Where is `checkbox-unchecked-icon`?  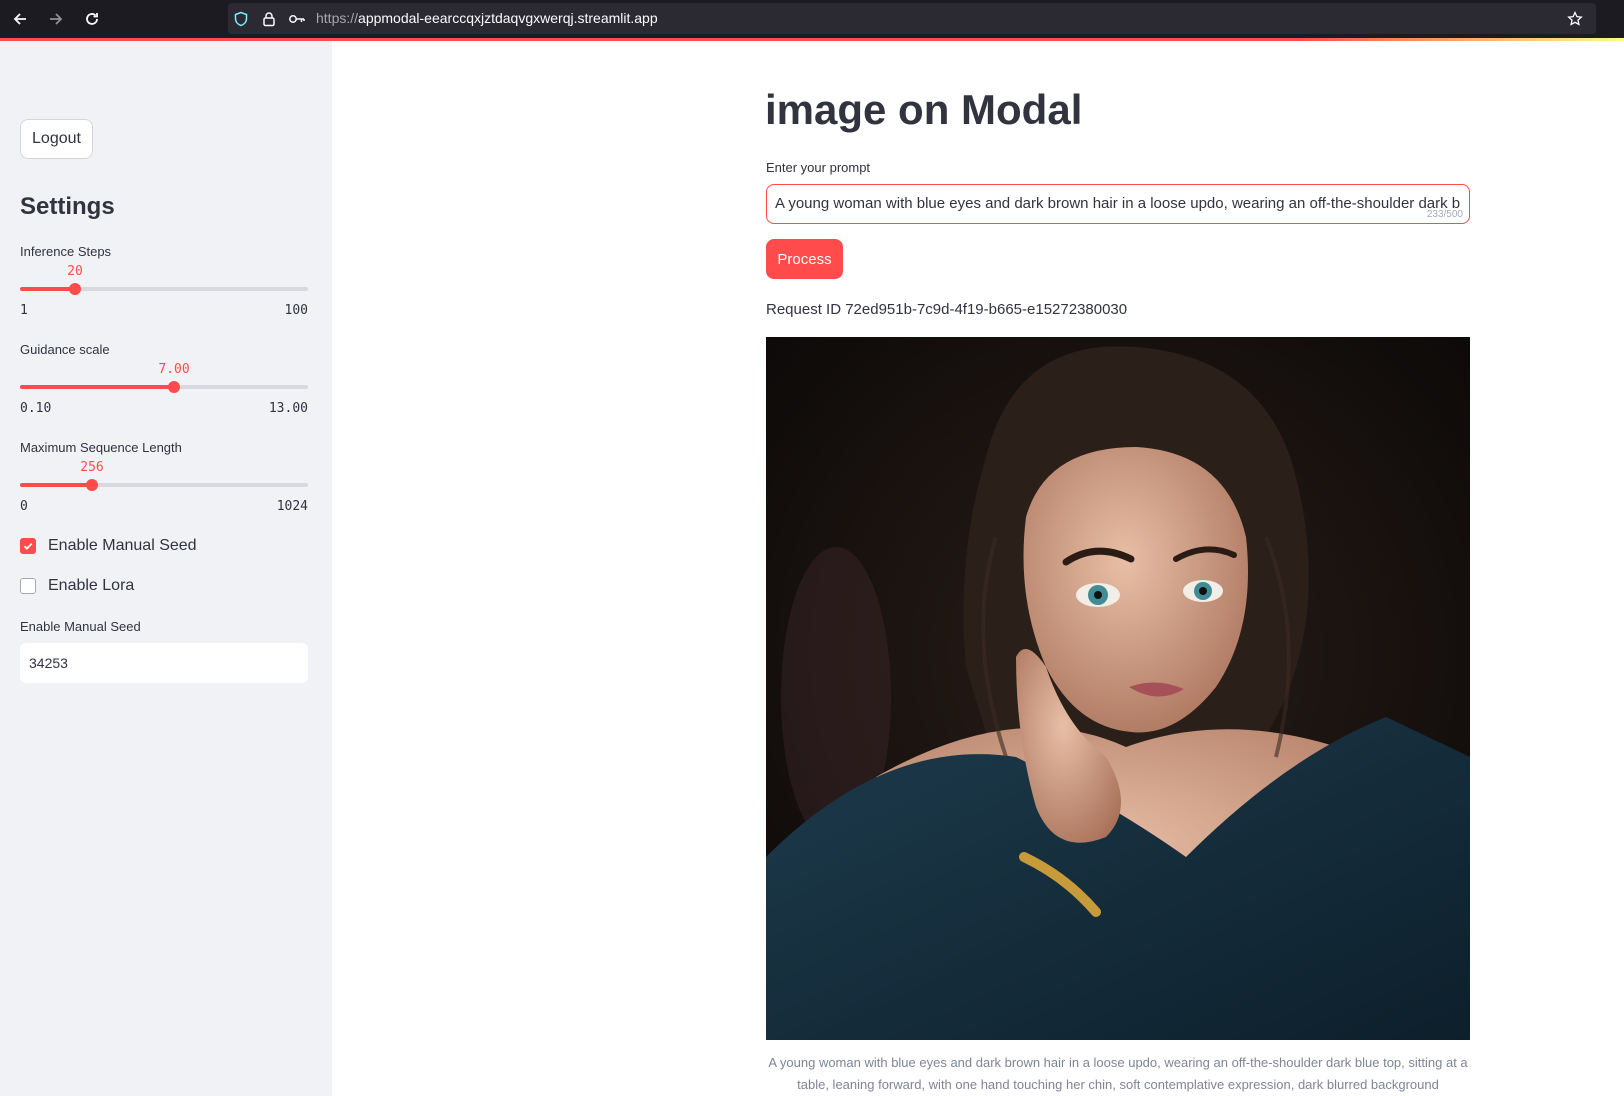
checkbox-unchecked-icon is located at coordinates (28, 586).